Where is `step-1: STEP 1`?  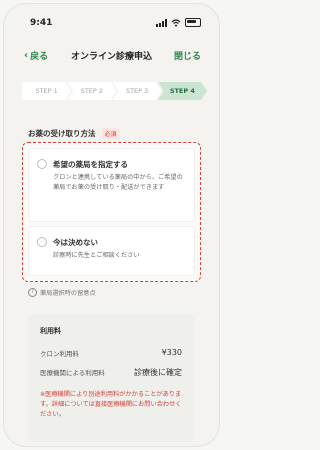 step-1: STEP 1 is located at coordinates (47, 91).